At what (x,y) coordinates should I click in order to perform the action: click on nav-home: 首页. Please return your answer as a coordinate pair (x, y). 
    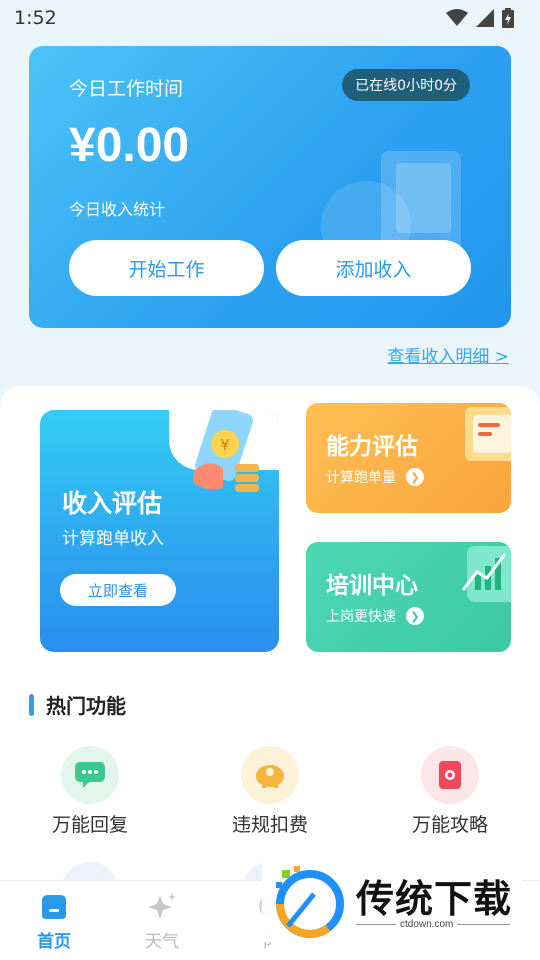
    Looking at the image, I should click on (54, 921).